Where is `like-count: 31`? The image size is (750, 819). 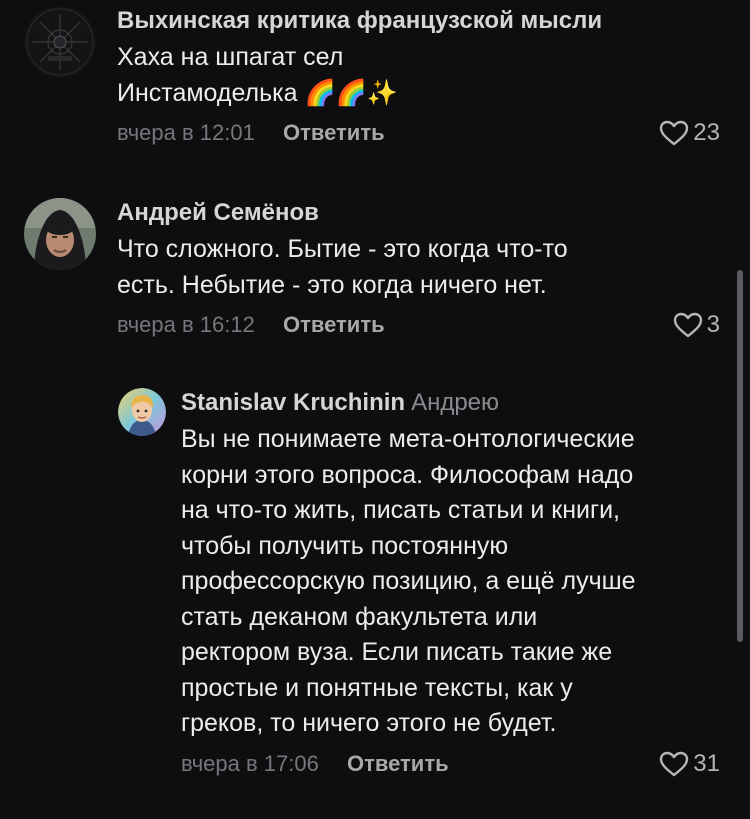
like-count: 31 is located at coordinates (706, 763).